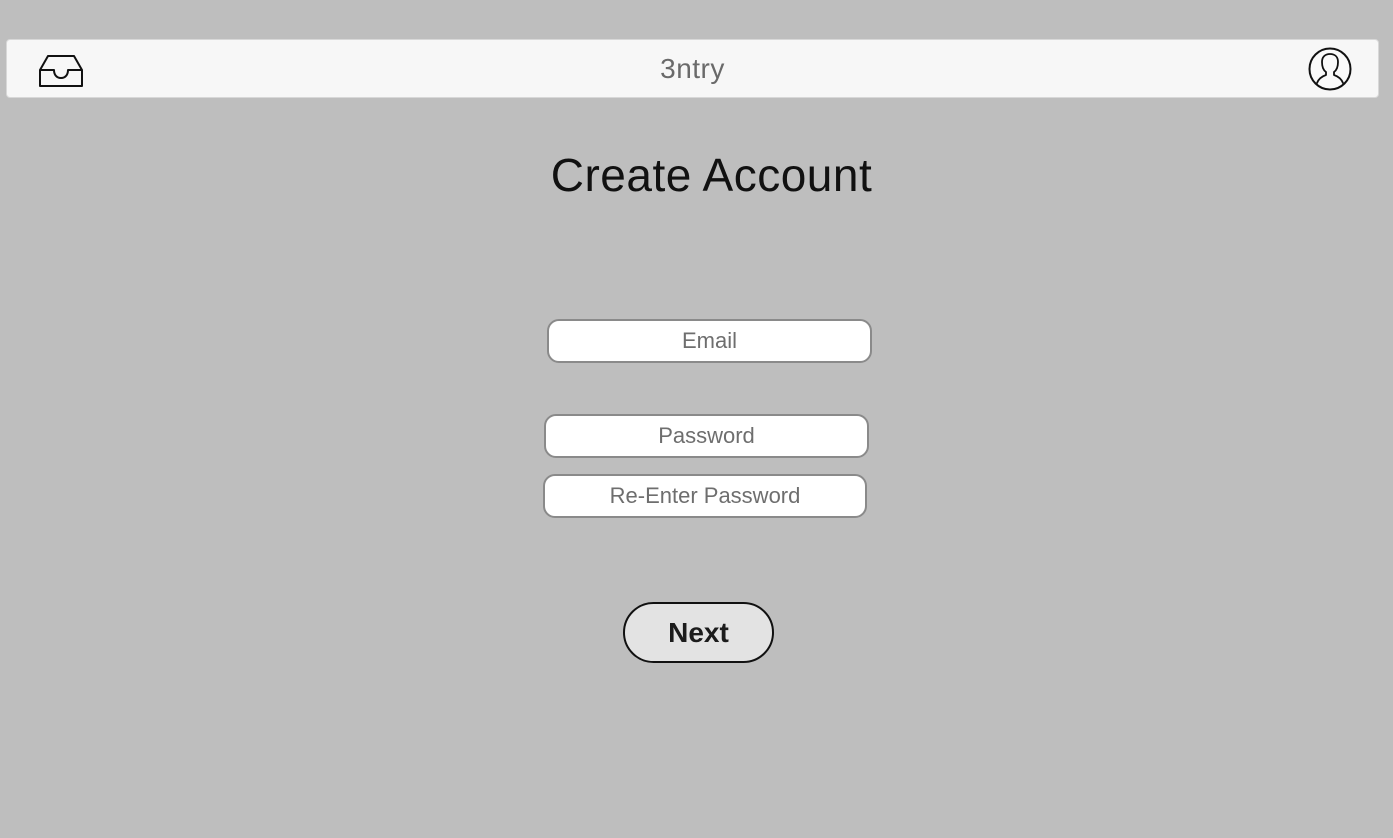 Image resolution: width=1393 pixels, height=838 pixels. What do you see at coordinates (698, 632) in the screenshot?
I see `next-button: Next` at bounding box center [698, 632].